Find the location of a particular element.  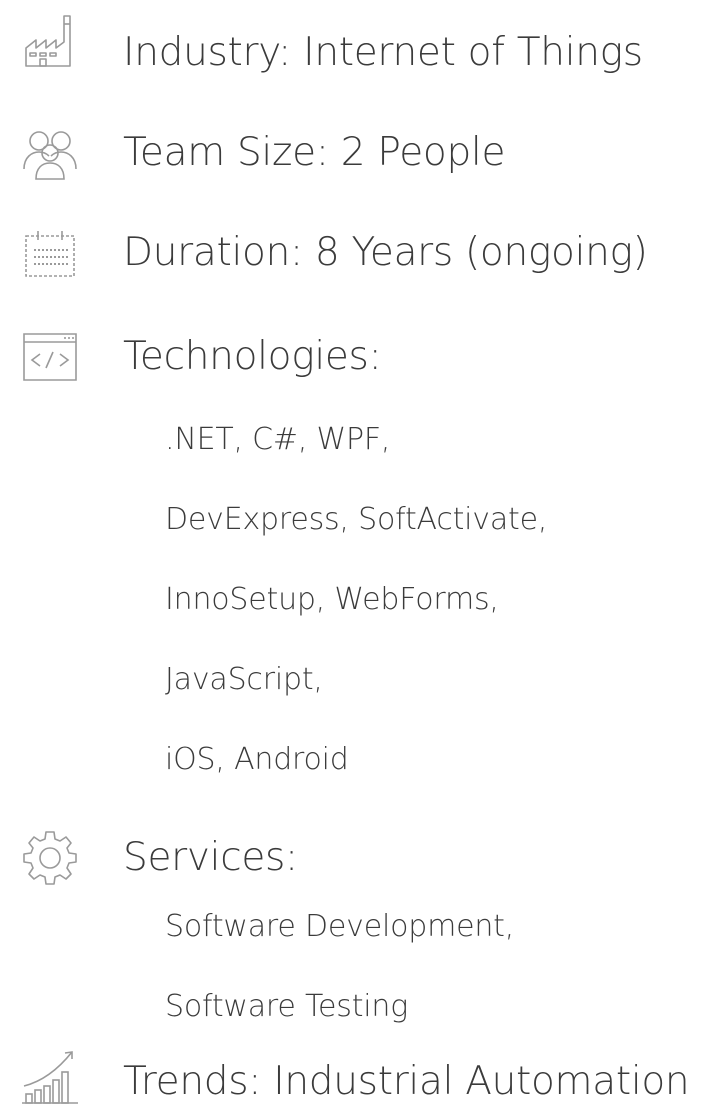

technology-item: JavaScript, is located at coordinates (244, 679).